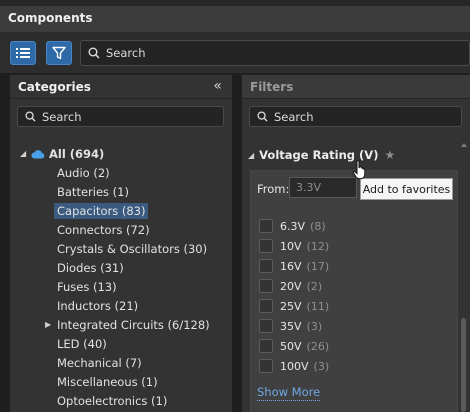 This screenshot has width=470, height=412. I want to click on tree-item-fuses: Fuses (13), so click(87, 287).